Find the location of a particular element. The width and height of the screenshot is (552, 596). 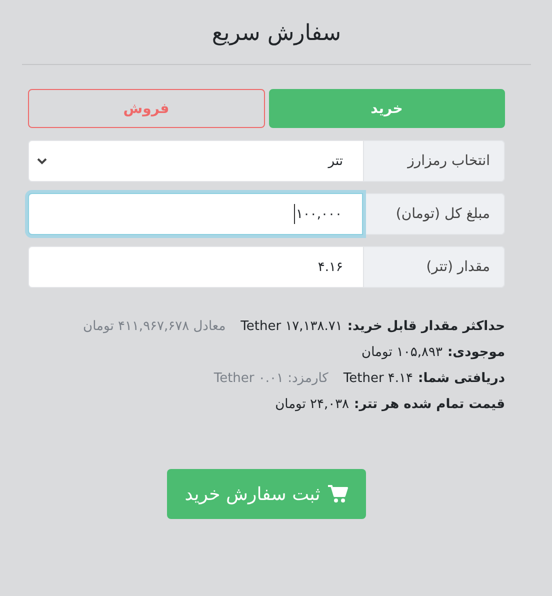

info-value: ۲۴,۰۳۸ تومان is located at coordinates (312, 404).